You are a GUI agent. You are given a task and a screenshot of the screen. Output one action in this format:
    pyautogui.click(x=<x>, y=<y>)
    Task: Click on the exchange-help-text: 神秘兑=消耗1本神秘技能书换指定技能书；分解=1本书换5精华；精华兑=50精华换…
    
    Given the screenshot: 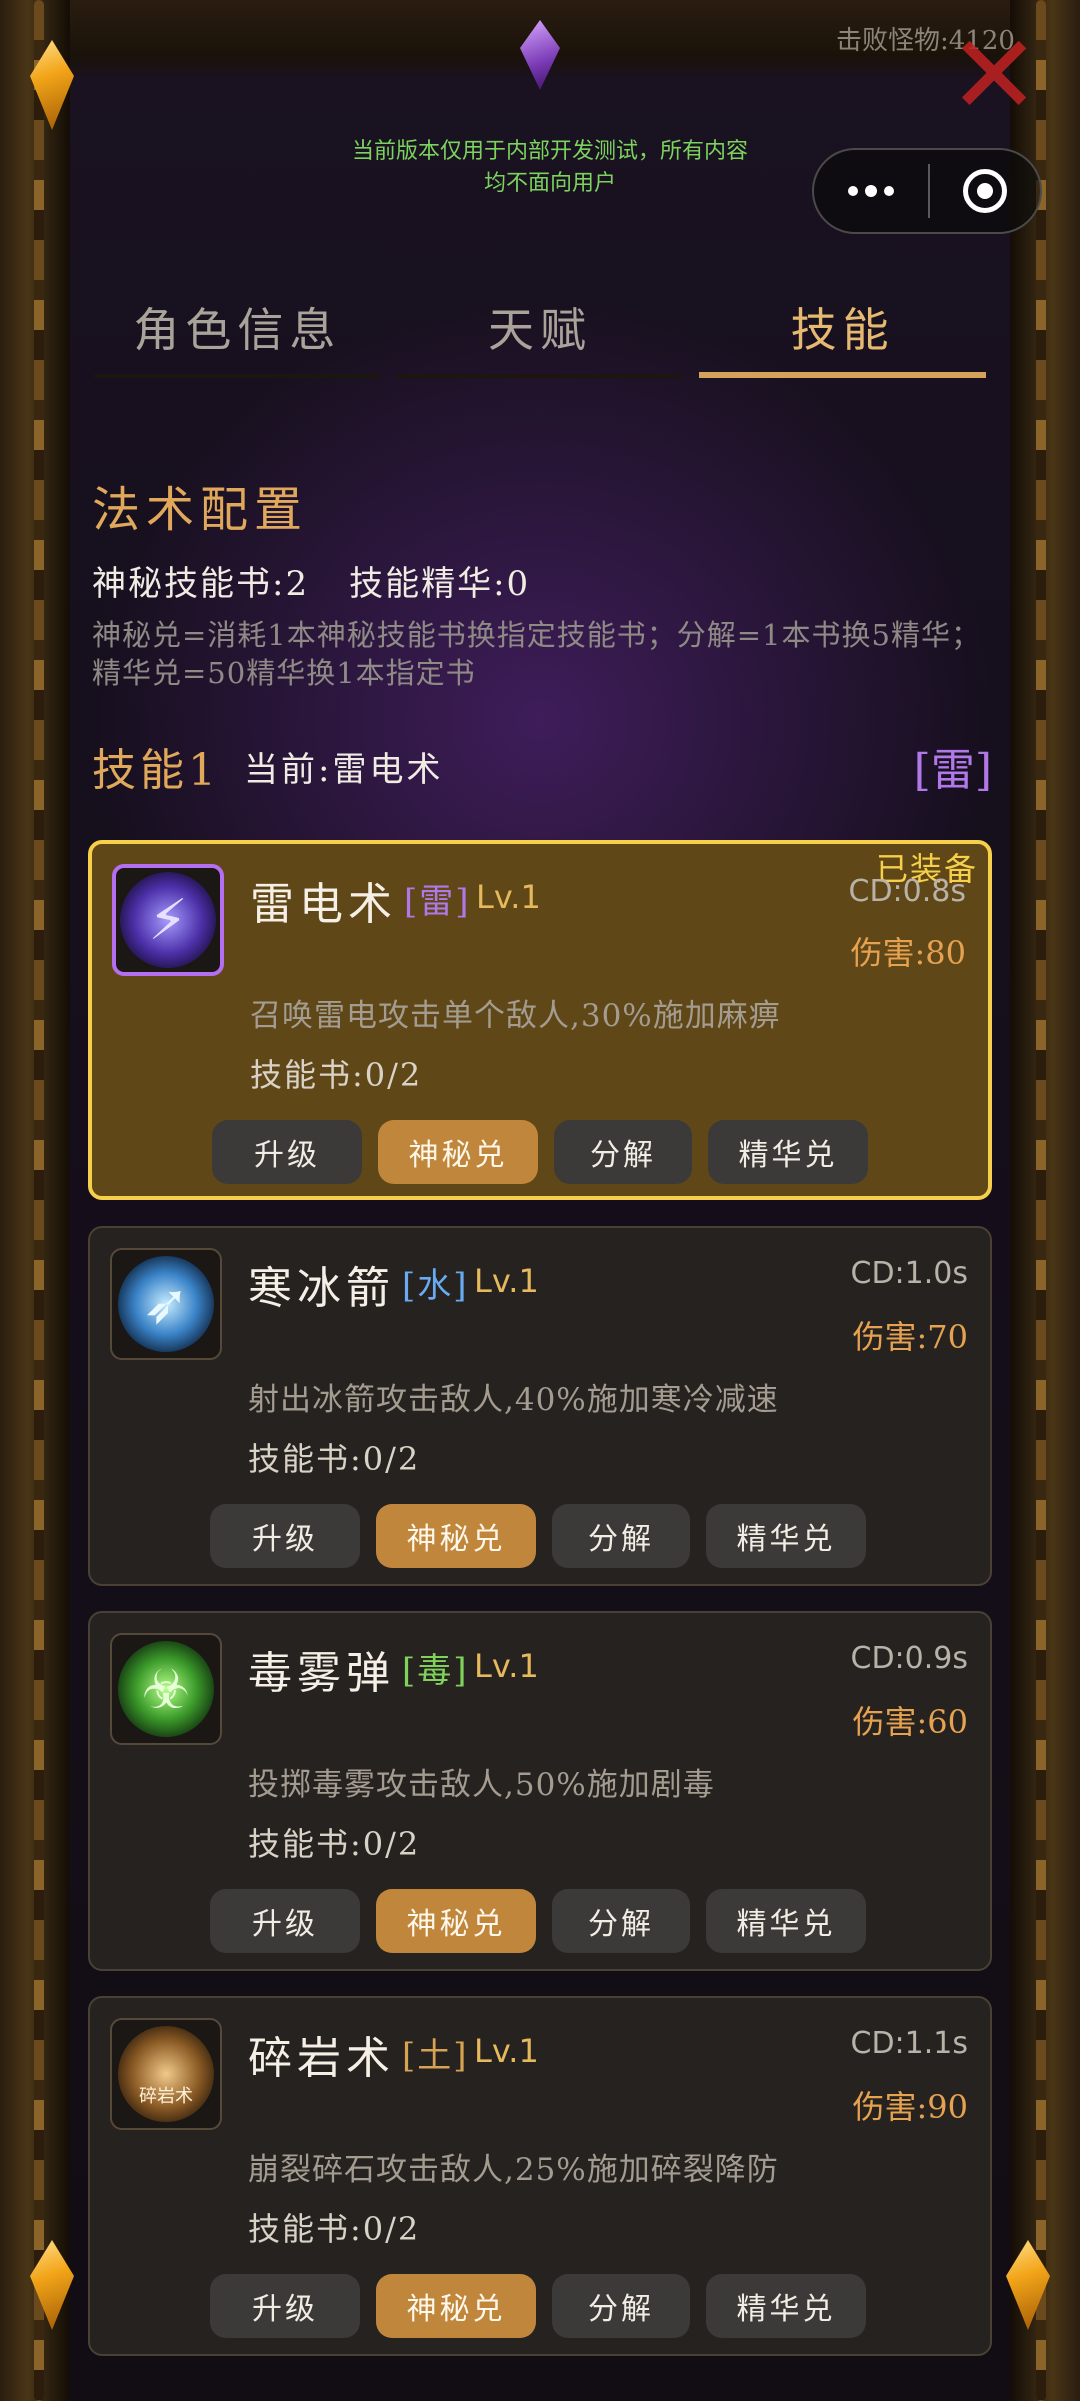 What is the action you would take?
    pyautogui.click(x=536, y=654)
    